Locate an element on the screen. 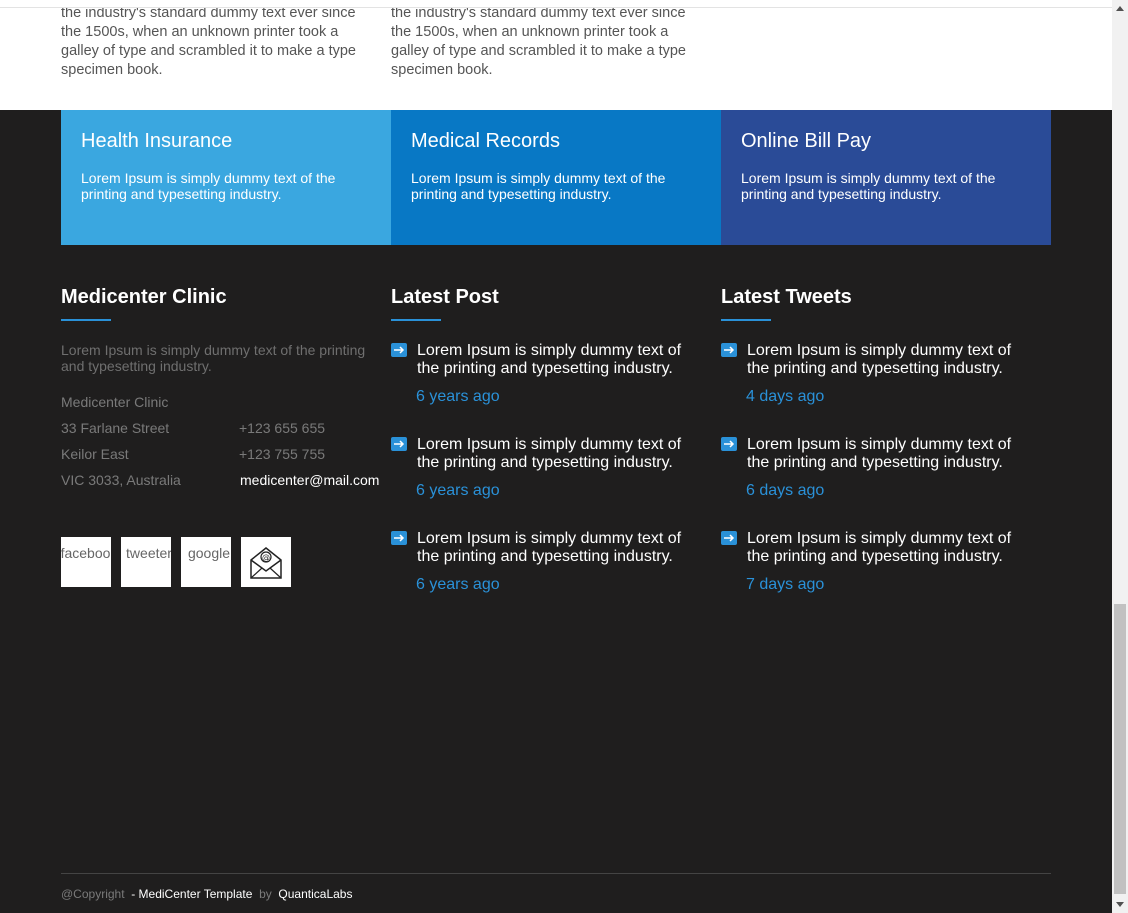  footer-title-about: Medicenter Clinic is located at coordinates (144, 297).